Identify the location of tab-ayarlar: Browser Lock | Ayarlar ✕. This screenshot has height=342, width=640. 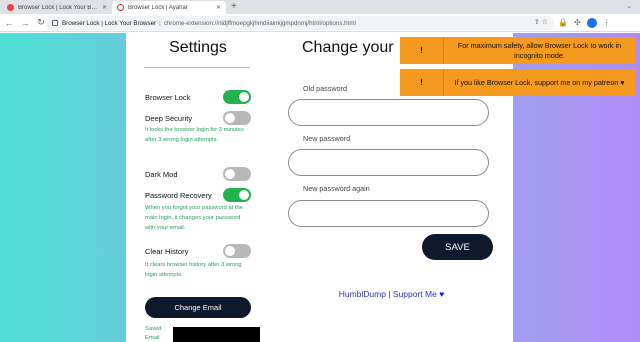
(169, 7).